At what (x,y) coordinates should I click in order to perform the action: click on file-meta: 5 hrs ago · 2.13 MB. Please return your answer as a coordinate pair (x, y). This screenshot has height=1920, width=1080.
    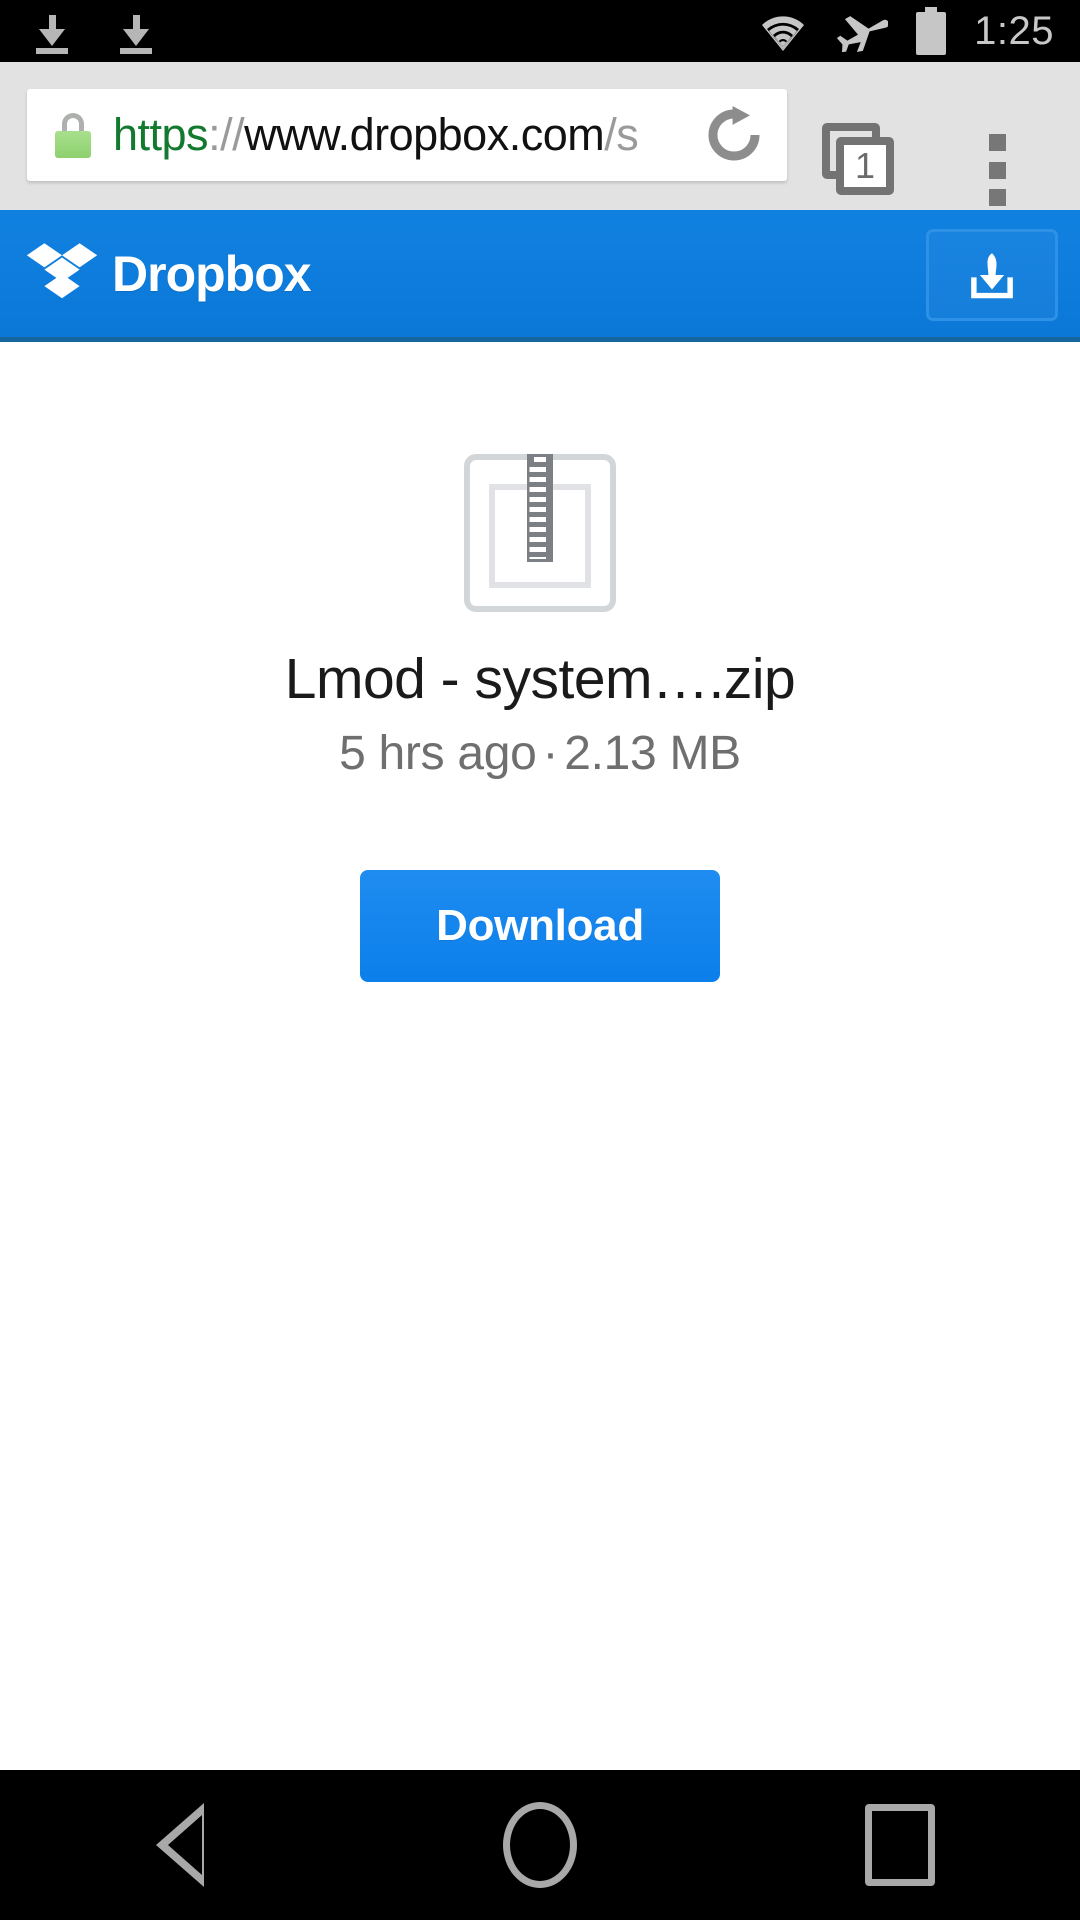
    Looking at the image, I should click on (540, 753).